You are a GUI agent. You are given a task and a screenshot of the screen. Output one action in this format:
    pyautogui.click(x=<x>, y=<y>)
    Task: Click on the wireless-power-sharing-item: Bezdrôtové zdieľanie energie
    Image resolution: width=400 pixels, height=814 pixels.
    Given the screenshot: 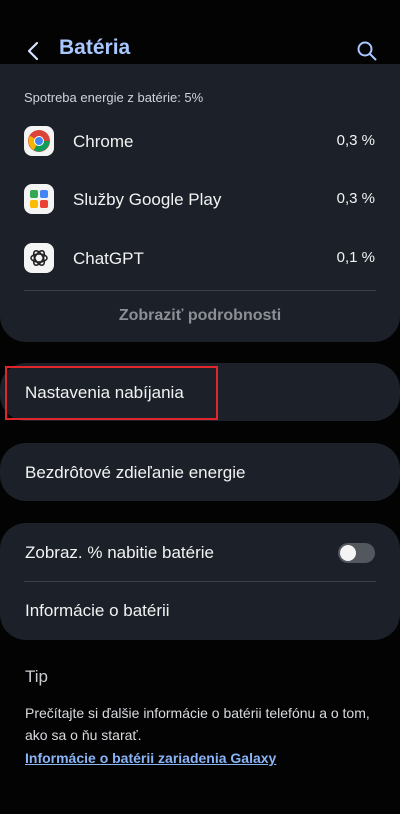 What is the action you would take?
    pyautogui.click(x=200, y=472)
    